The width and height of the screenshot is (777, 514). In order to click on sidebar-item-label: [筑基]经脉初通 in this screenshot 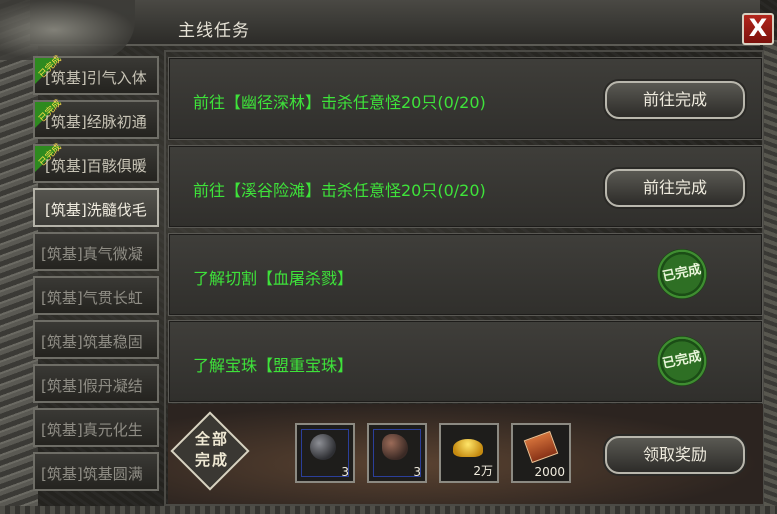, I will do `click(96, 122)`.